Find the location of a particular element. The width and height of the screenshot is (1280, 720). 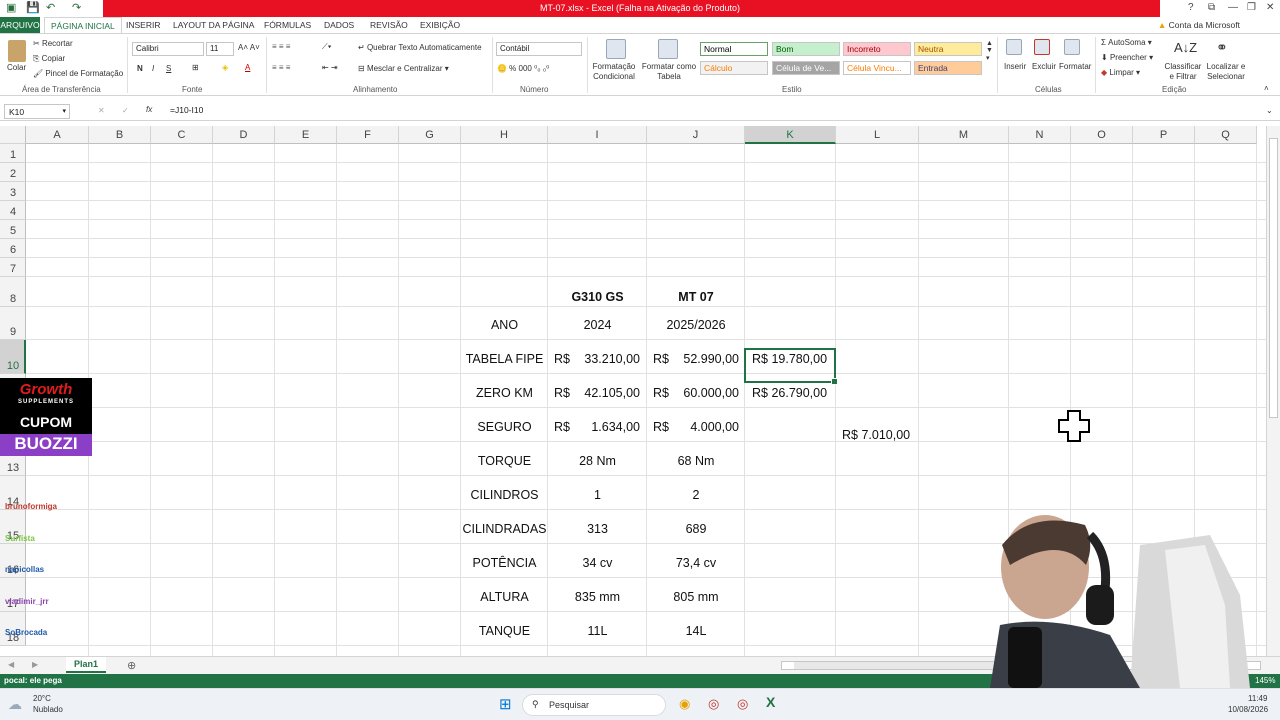

grow-font-icon: A˄ A˅ is located at coordinates (249, 47).